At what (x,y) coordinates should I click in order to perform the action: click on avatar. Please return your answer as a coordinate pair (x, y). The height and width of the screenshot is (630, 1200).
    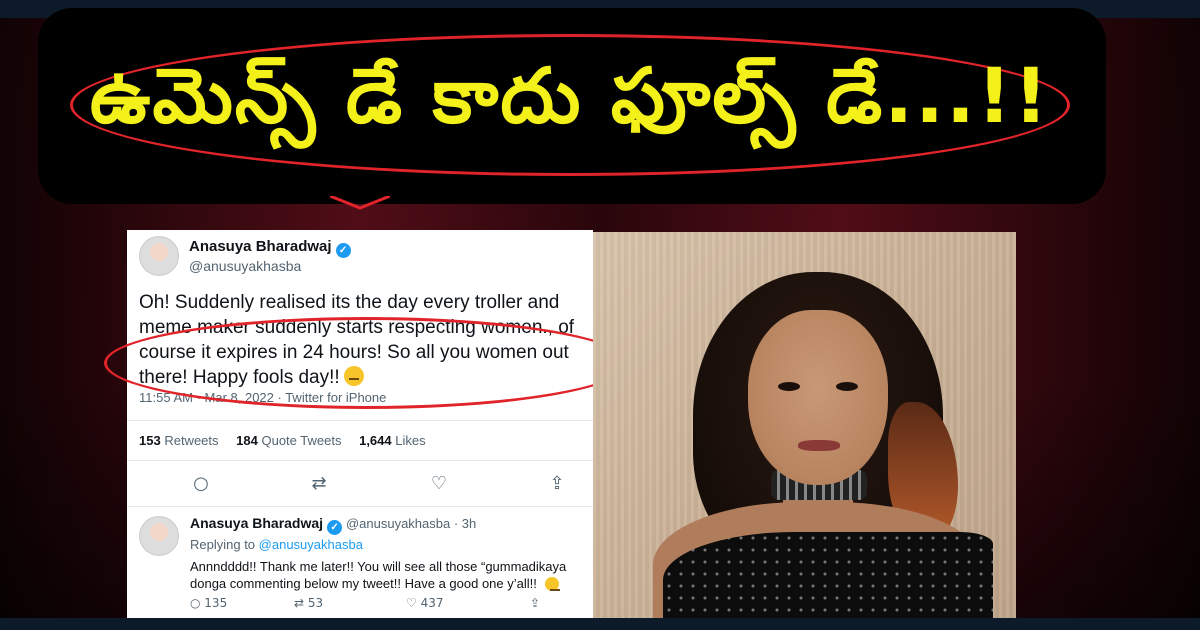
    Looking at the image, I should click on (159, 256).